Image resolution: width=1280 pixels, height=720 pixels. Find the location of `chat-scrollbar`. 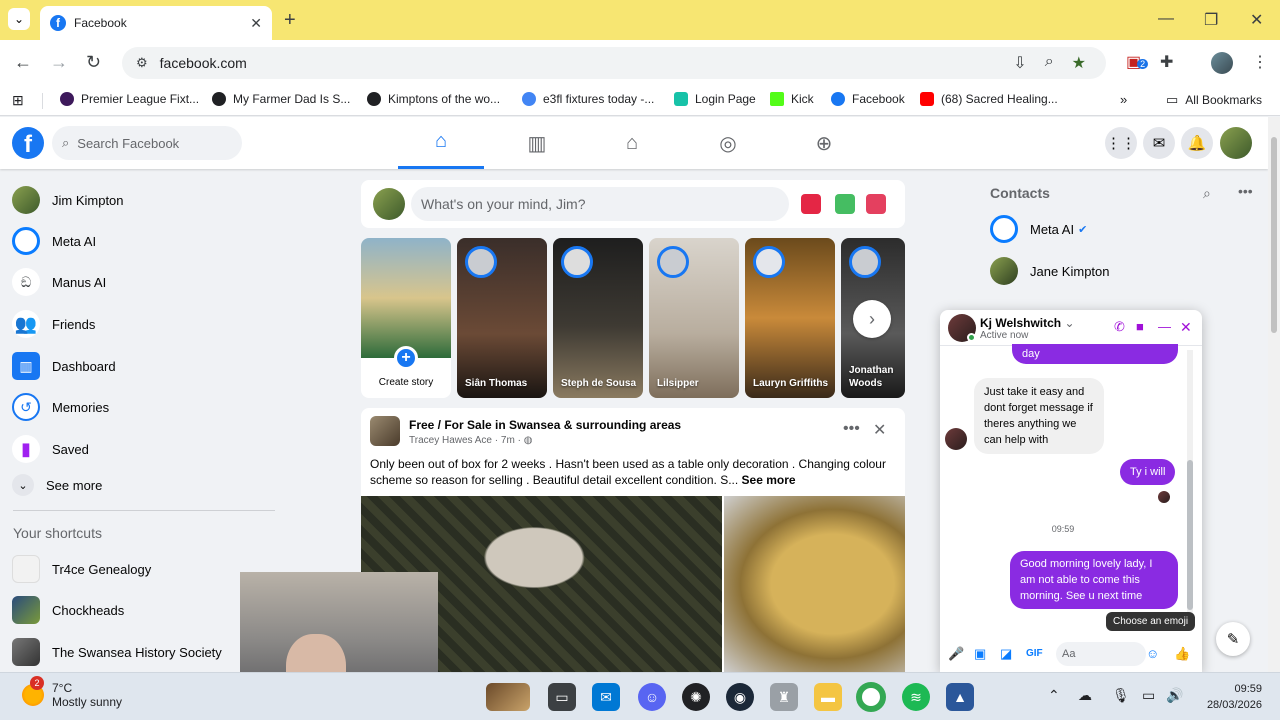

chat-scrollbar is located at coordinates (1190, 490).